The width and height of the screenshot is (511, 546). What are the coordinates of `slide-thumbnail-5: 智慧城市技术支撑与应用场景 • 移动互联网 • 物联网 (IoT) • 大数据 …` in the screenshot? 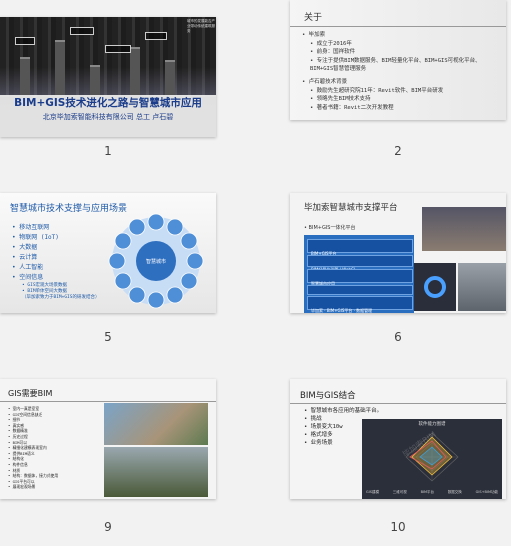 It's located at (108, 253).